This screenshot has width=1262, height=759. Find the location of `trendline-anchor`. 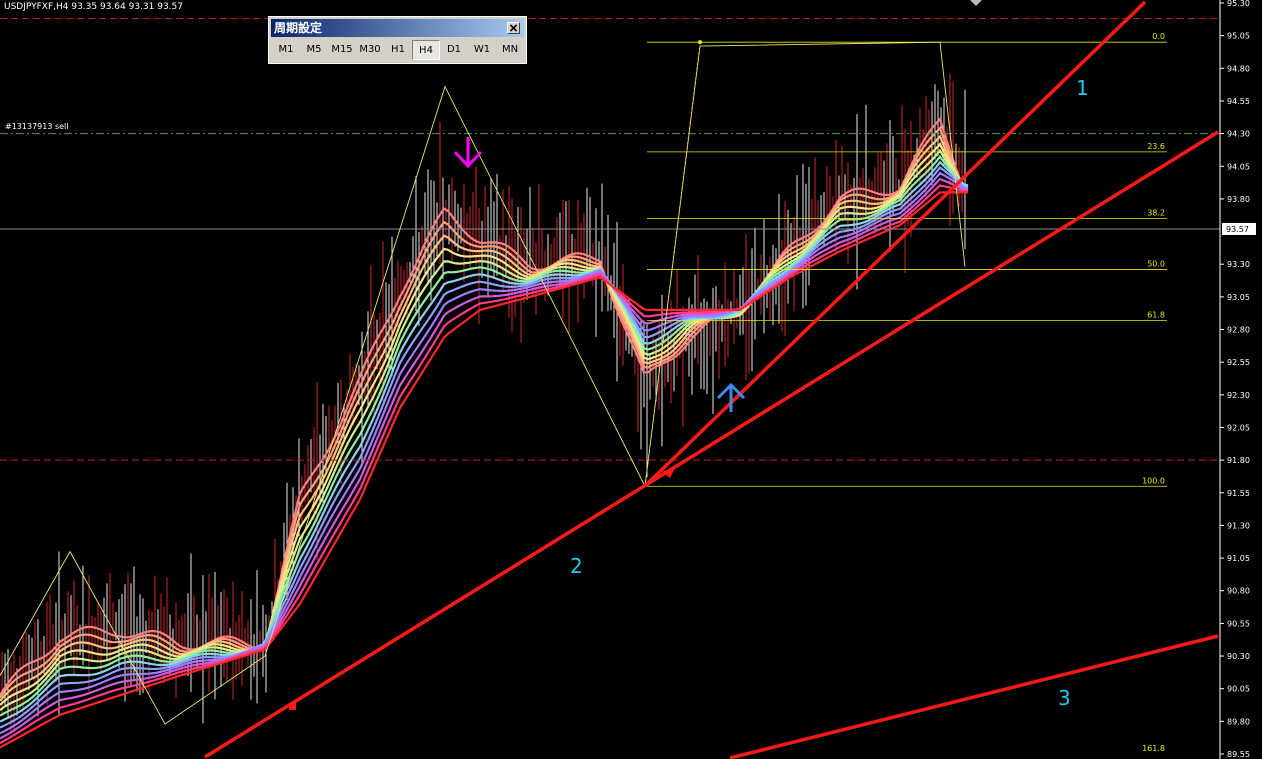

trendline-anchor is located at coordinates (292, 706).